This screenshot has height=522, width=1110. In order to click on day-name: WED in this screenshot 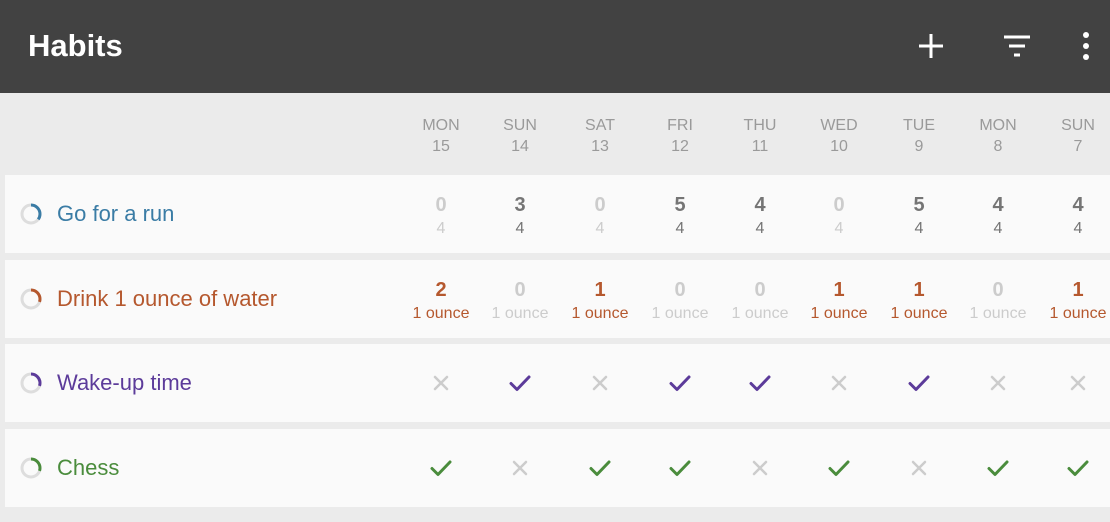, I will do `click(839, 125)`.